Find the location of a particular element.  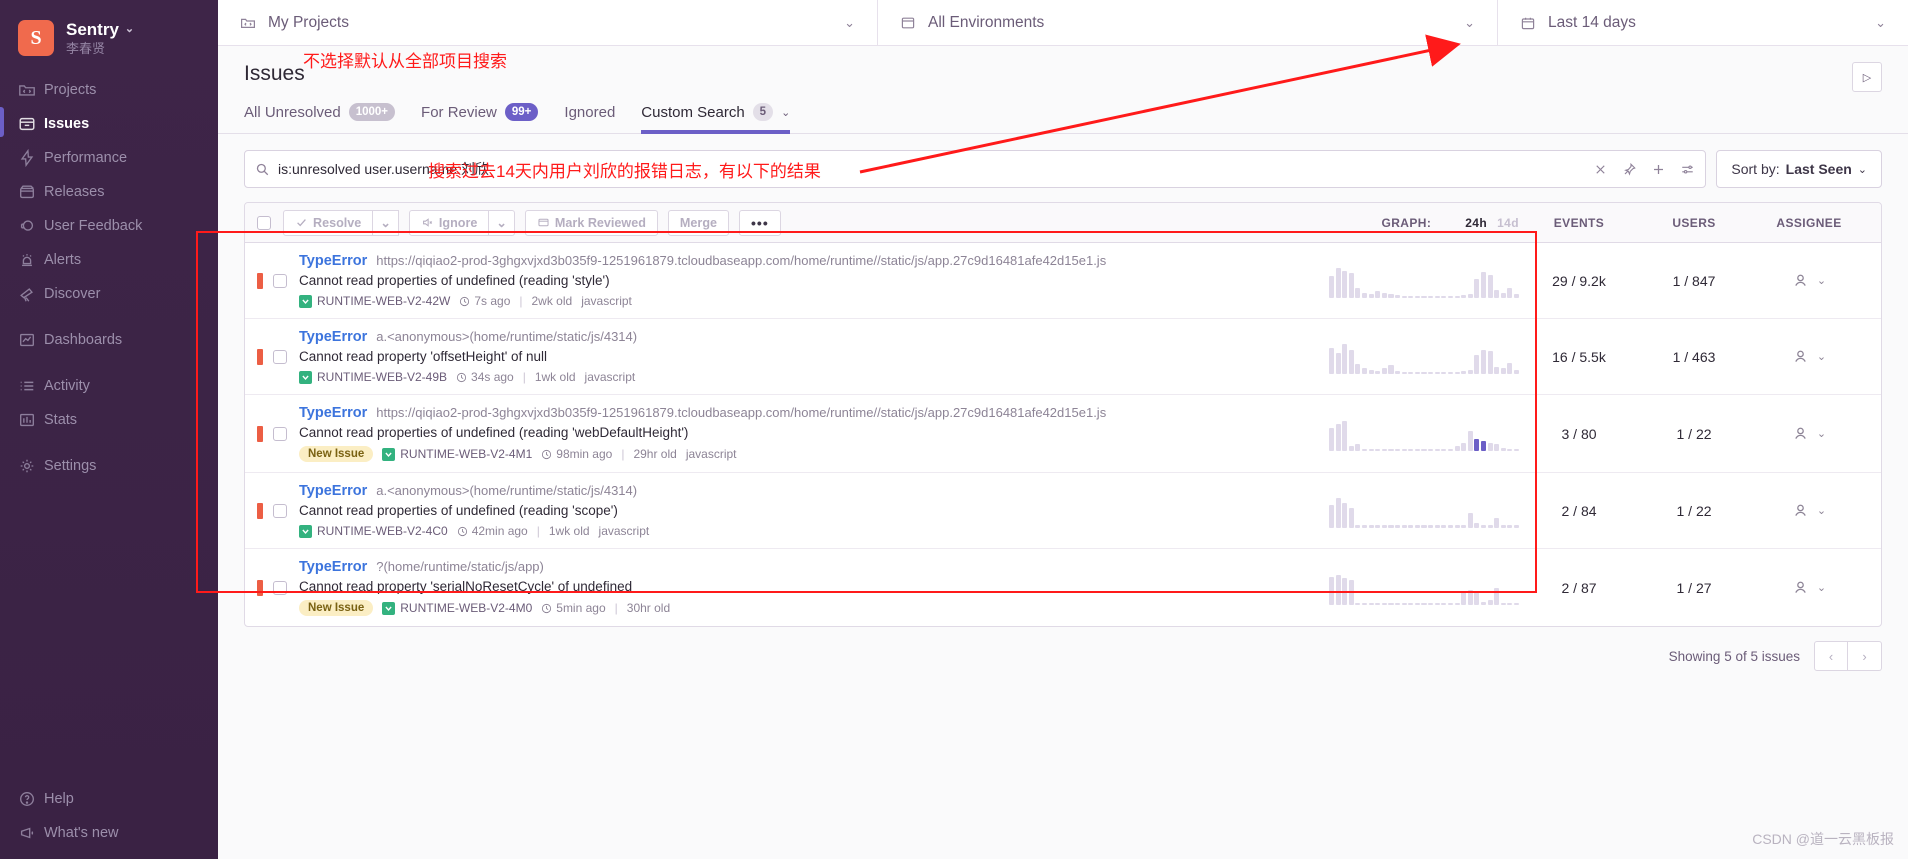

search-input: is:unresolved user.username:刘欣 is located at coordinates (975, 169).